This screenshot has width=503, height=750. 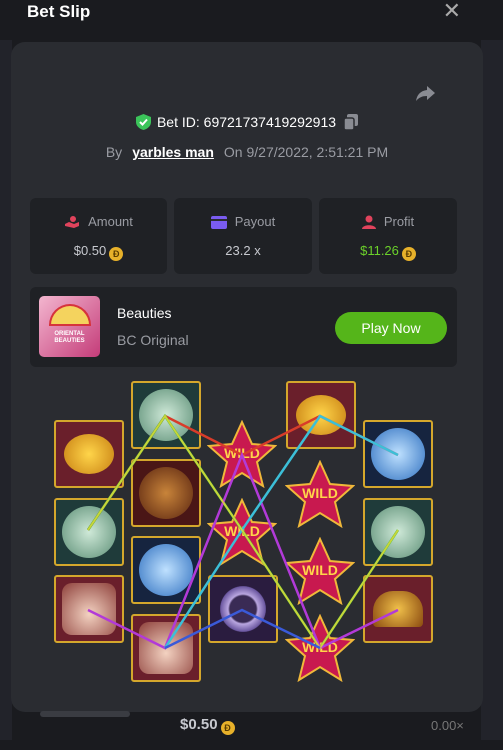 What do you see at coordinates (243, 236) in the screenshot?
I see `payout-card: Payout 23.2 x` at bounding box center [243, 236].